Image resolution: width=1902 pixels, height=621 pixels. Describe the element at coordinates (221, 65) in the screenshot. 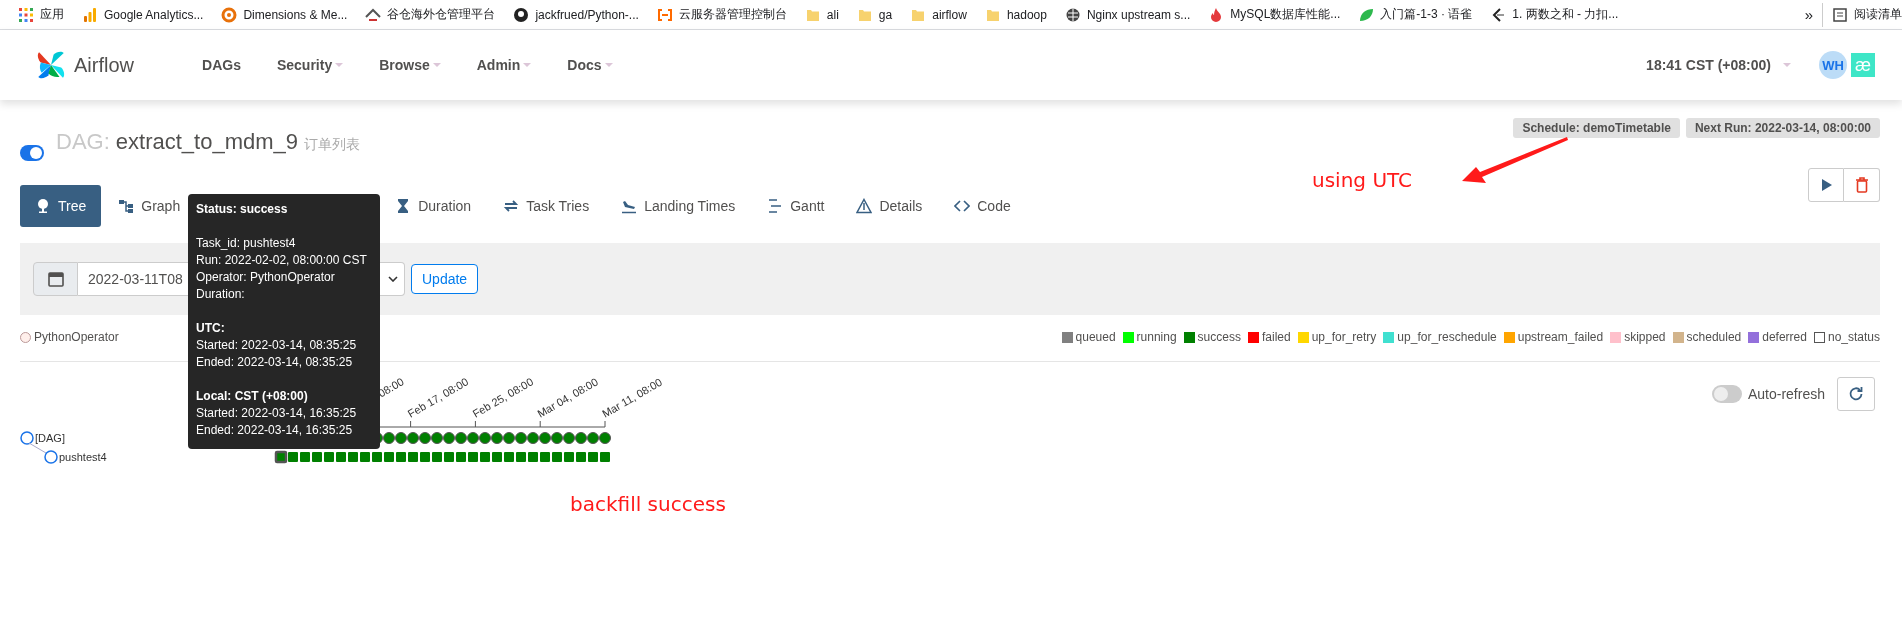

I see `nav-menu-item: DAGs` at that location.